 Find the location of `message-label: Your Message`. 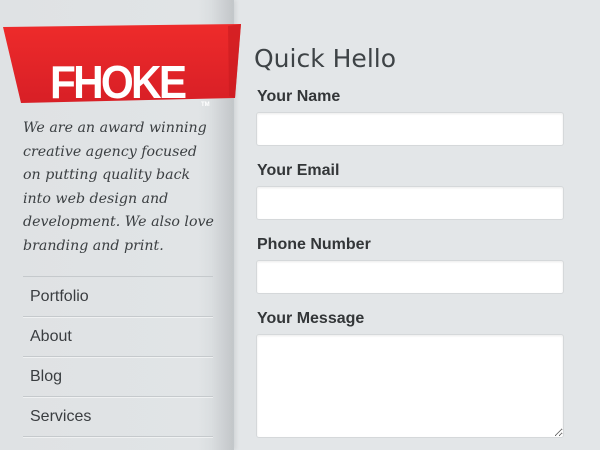

message-label: Your Message is located at coordinates (311, 318).